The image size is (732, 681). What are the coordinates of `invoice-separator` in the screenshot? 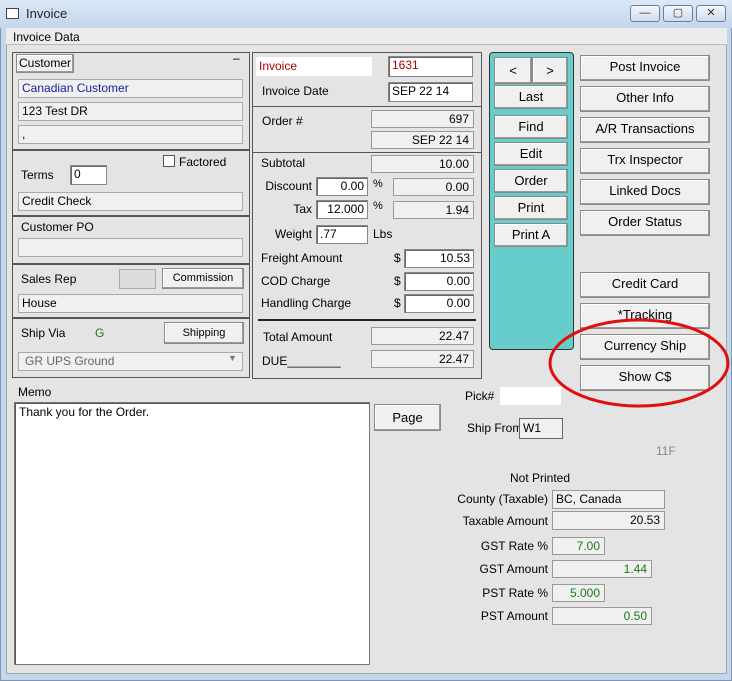 It's located at (367, 106).